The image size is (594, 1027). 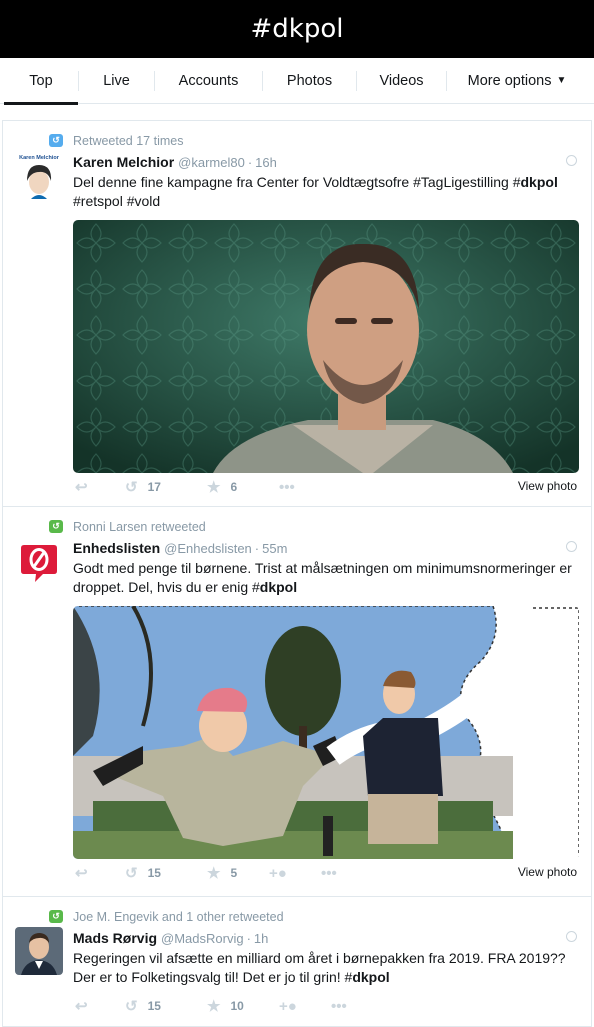 I want to click on tab-more-options: More options ▼, so click(x=517, y=81).